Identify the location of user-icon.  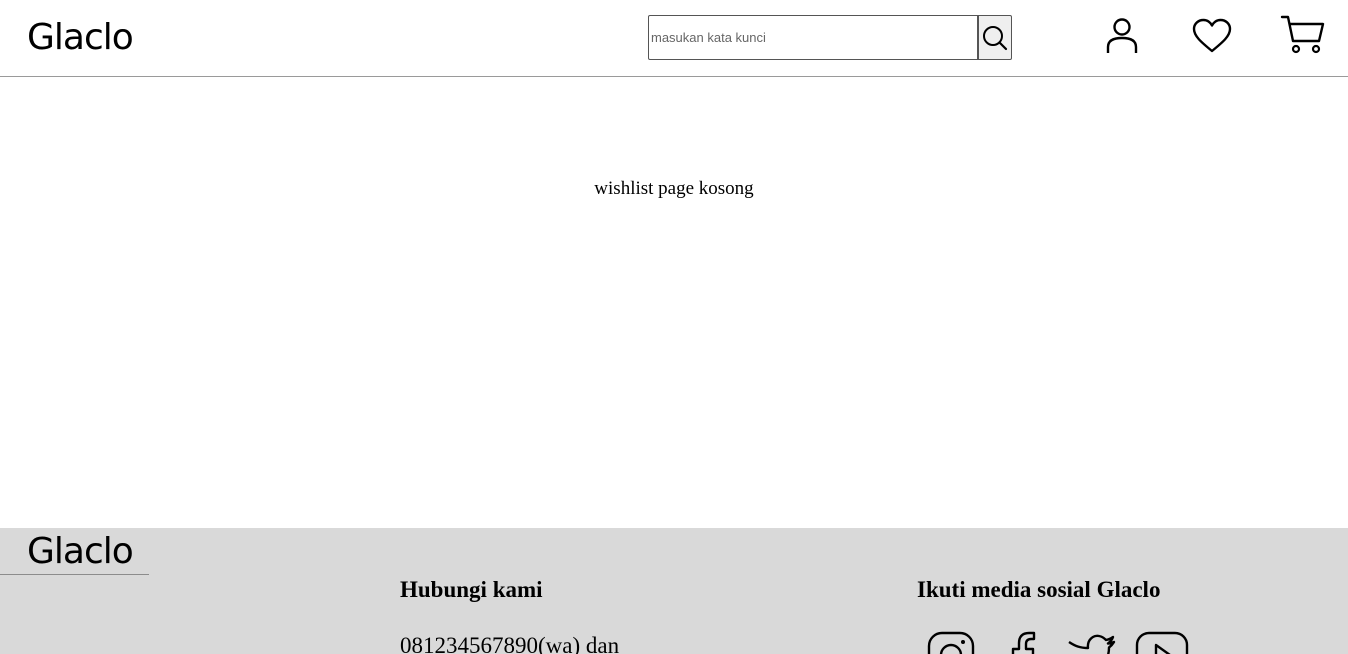
(1122, 35).